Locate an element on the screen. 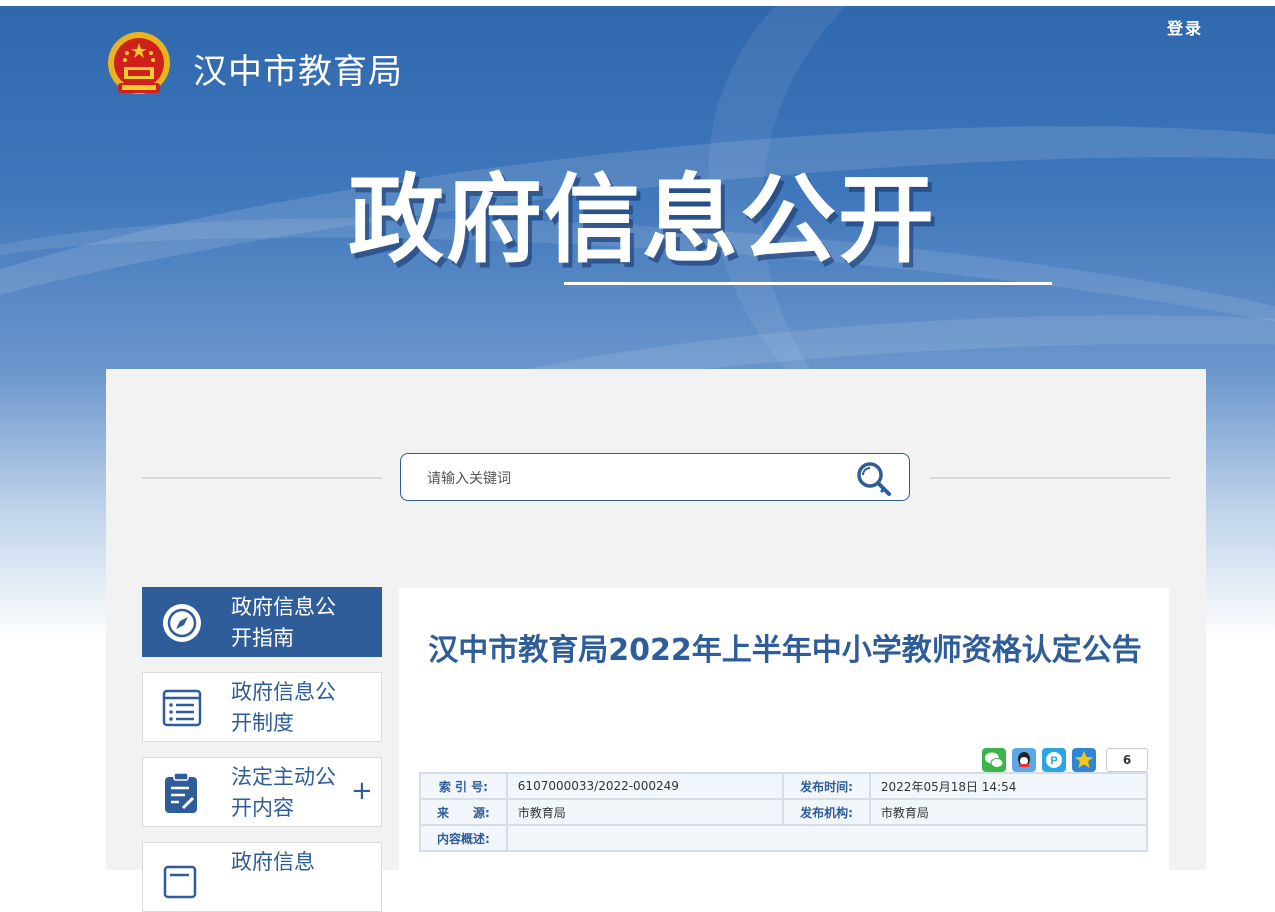 The image size is (1275, 912). sidebar-item-label: 政府信息公开制度 is located at coordinates (283, 707).